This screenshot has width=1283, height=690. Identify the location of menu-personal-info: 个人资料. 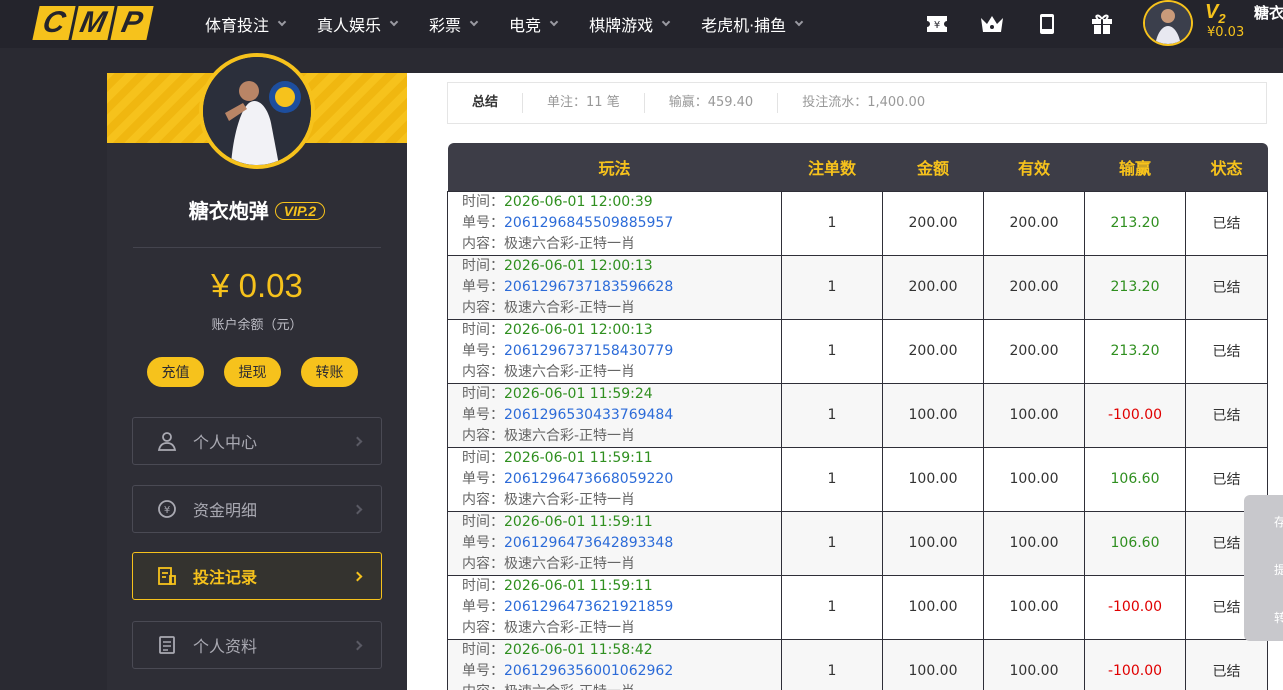
(257, 645).